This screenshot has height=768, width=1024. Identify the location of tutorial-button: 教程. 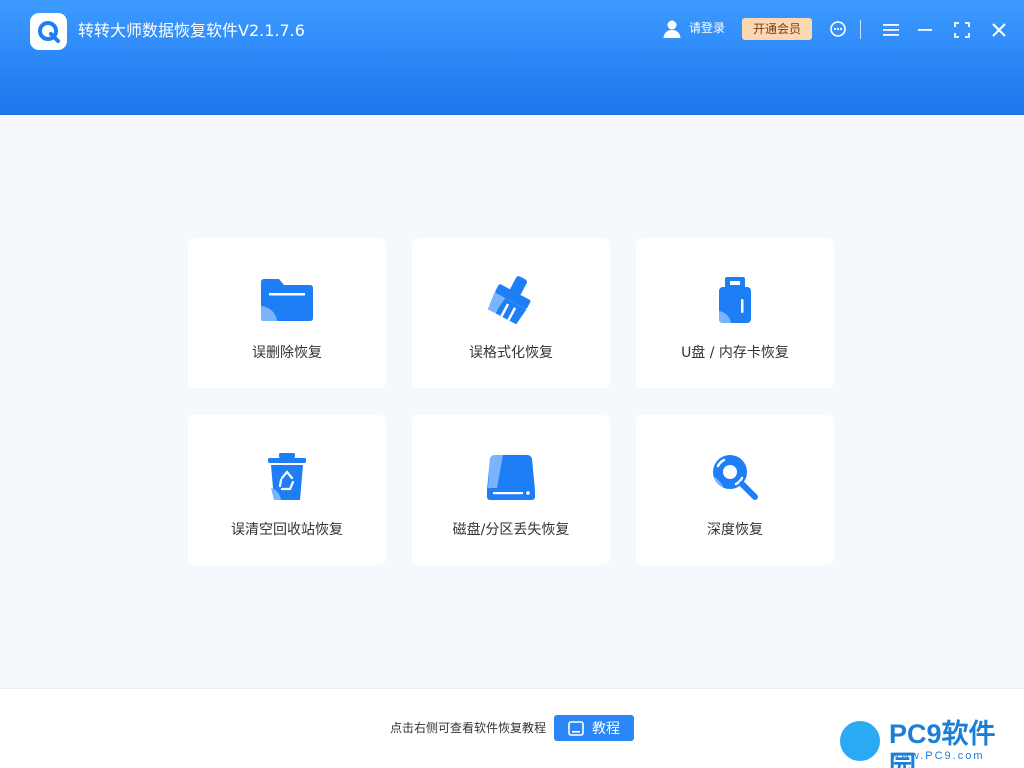
(594, 728).